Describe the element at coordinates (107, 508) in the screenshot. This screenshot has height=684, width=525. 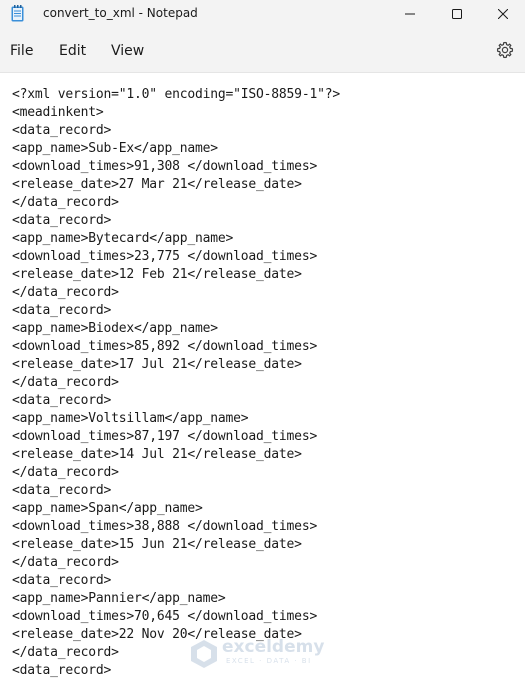
I see `editor-line: <app_name>Span</app_name>` at that location.